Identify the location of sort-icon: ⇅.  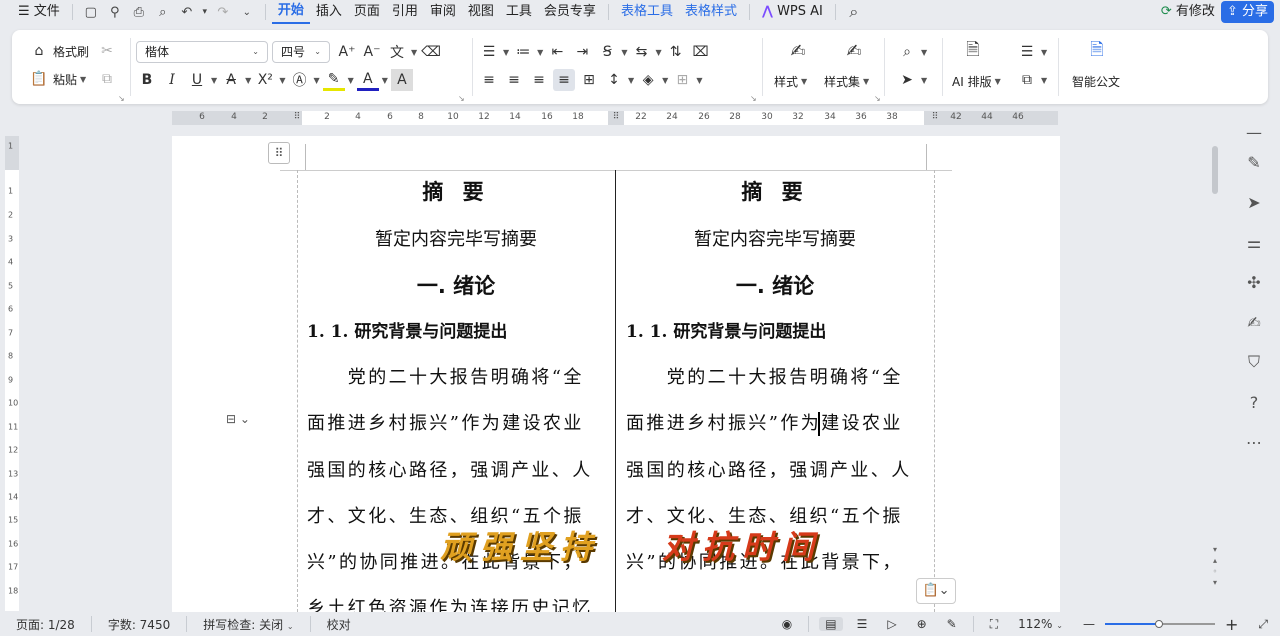
(676, 52).